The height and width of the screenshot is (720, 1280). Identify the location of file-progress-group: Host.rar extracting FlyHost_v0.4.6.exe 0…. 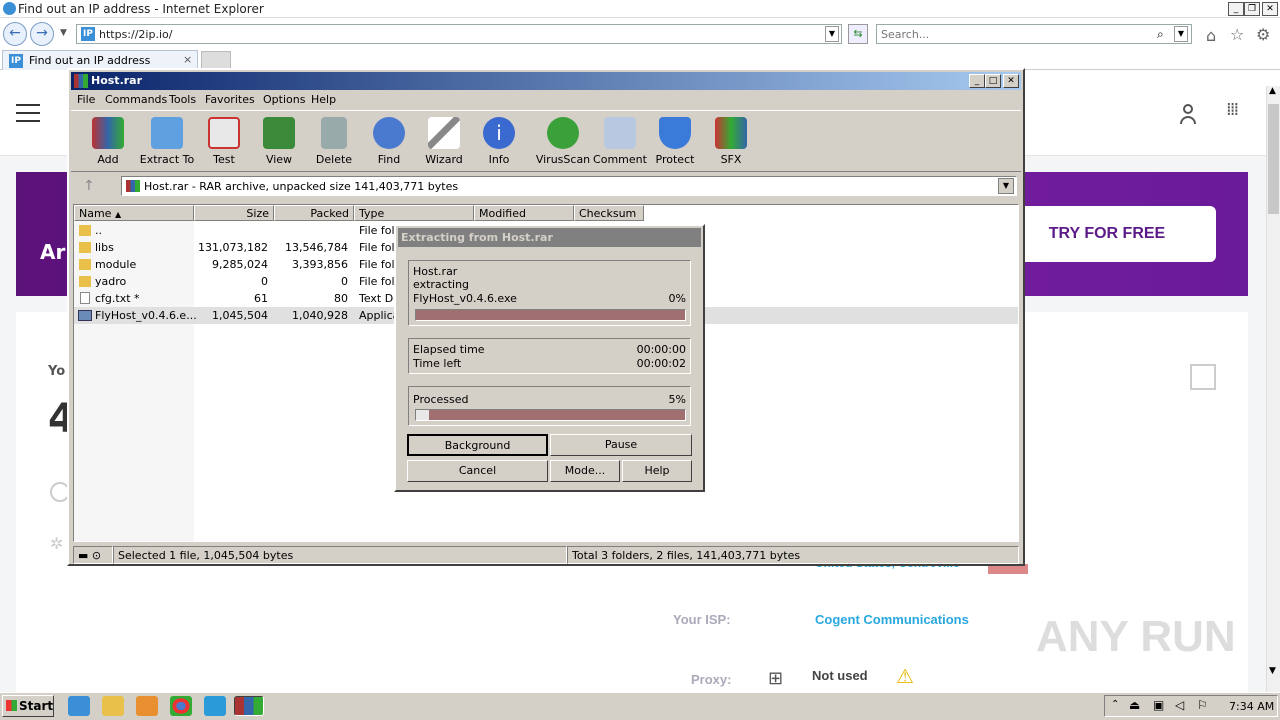
(549, 293).